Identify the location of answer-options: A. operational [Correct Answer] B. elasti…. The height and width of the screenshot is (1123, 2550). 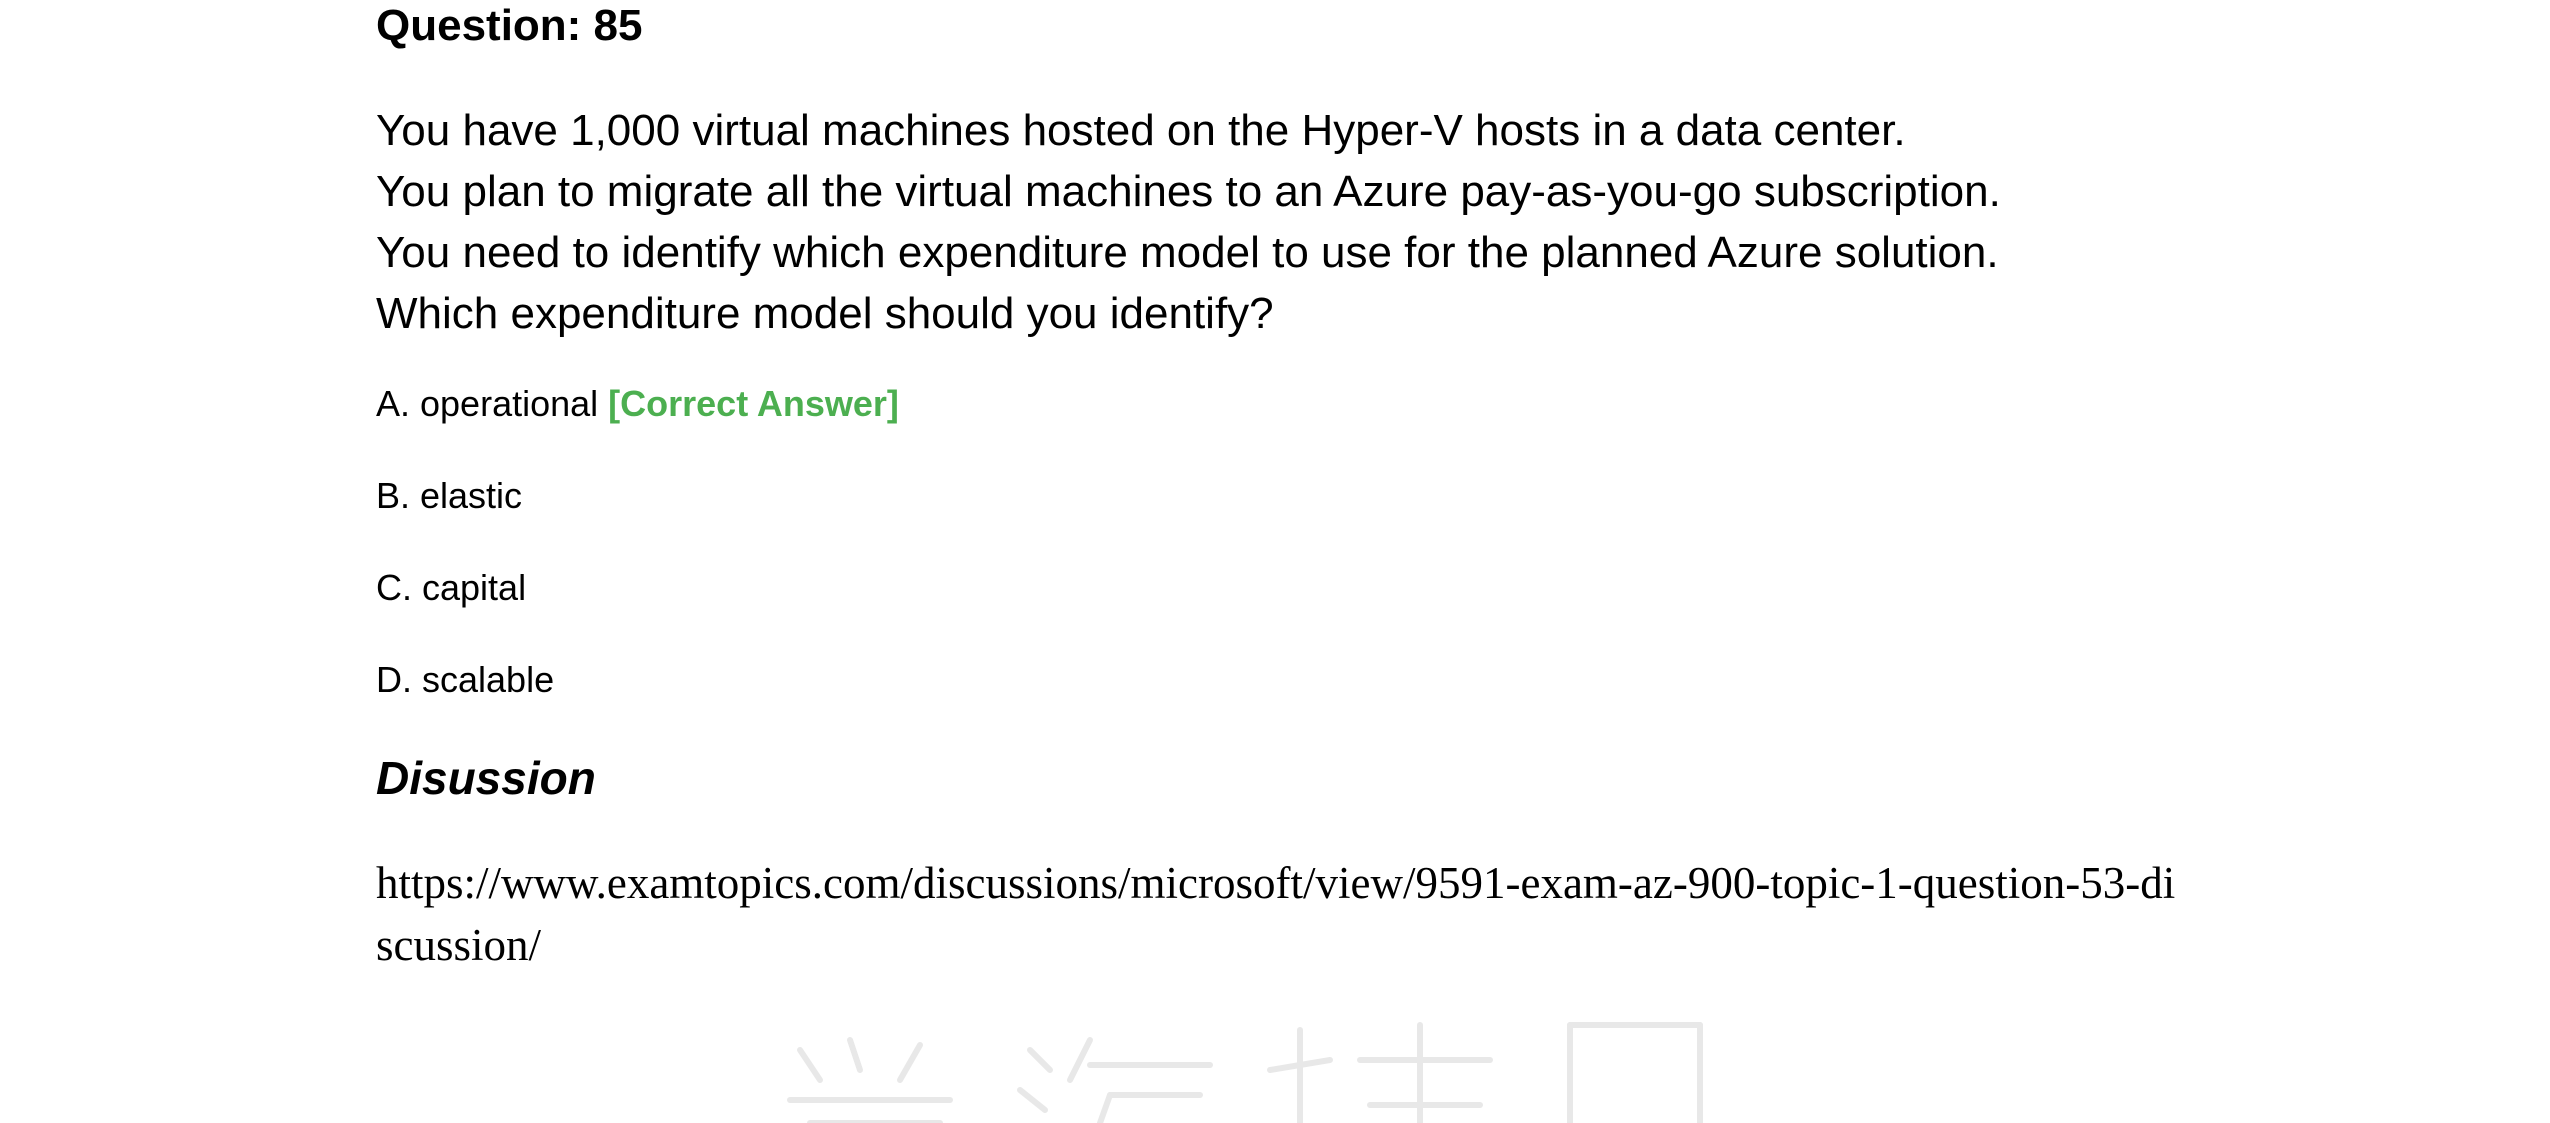
(637, 566).